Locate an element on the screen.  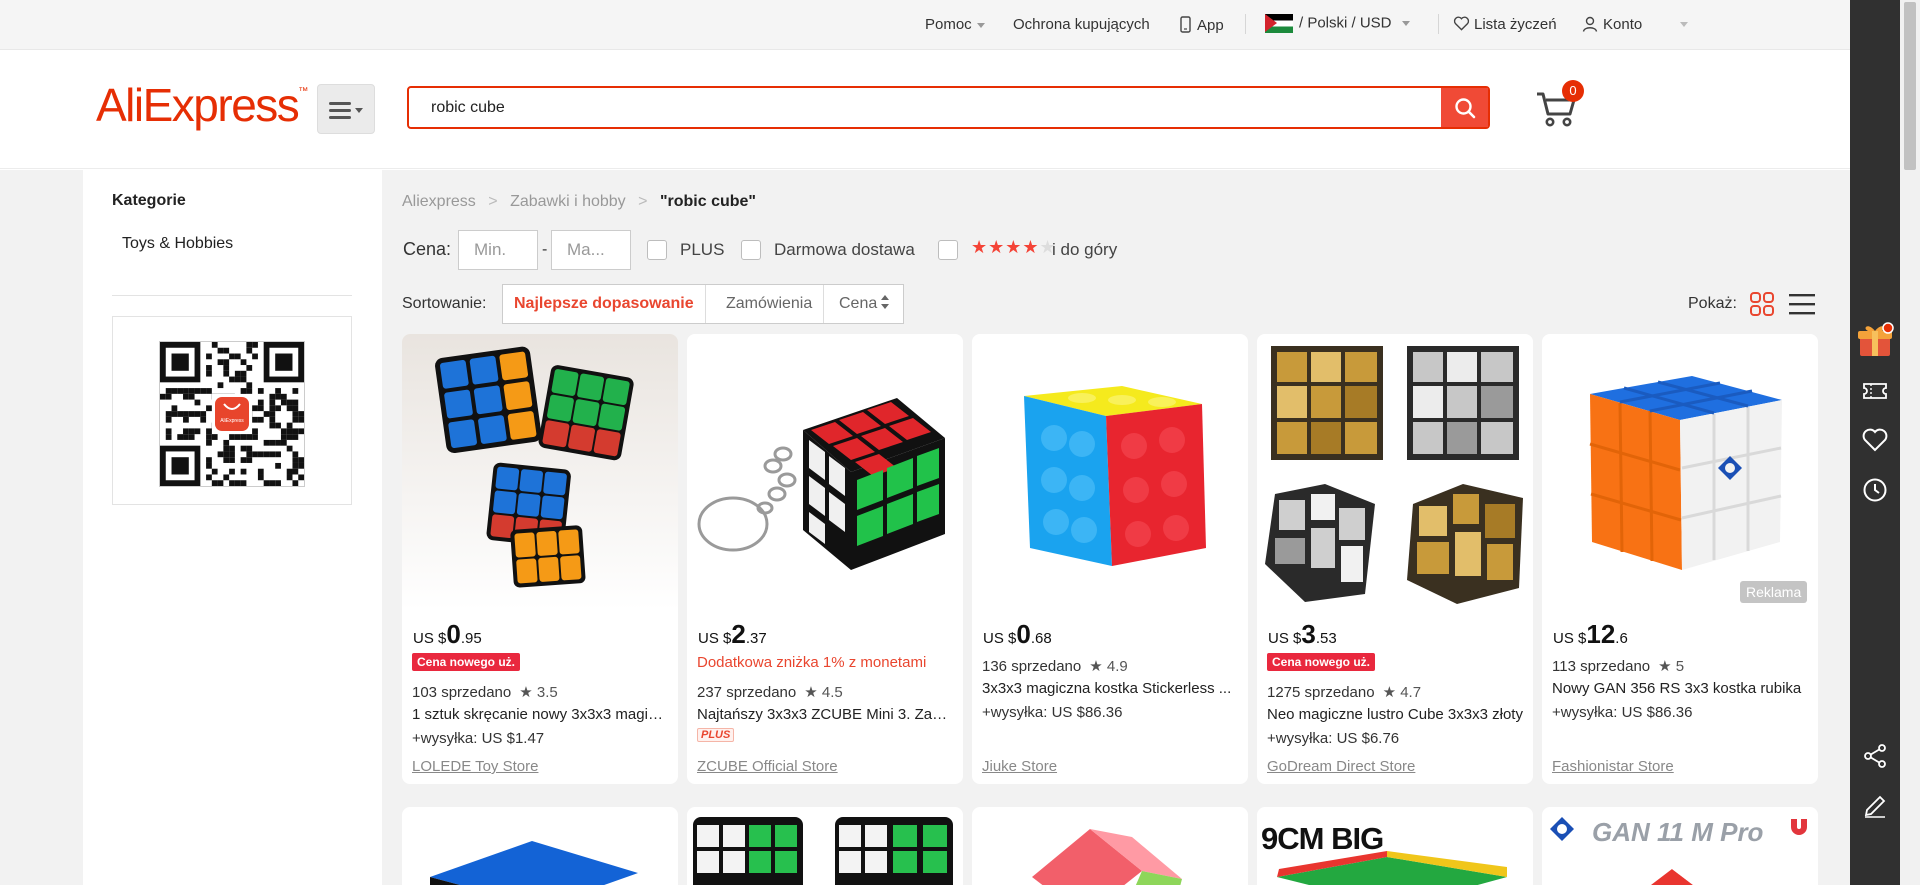
divider is located at coordinates (1438, 24).